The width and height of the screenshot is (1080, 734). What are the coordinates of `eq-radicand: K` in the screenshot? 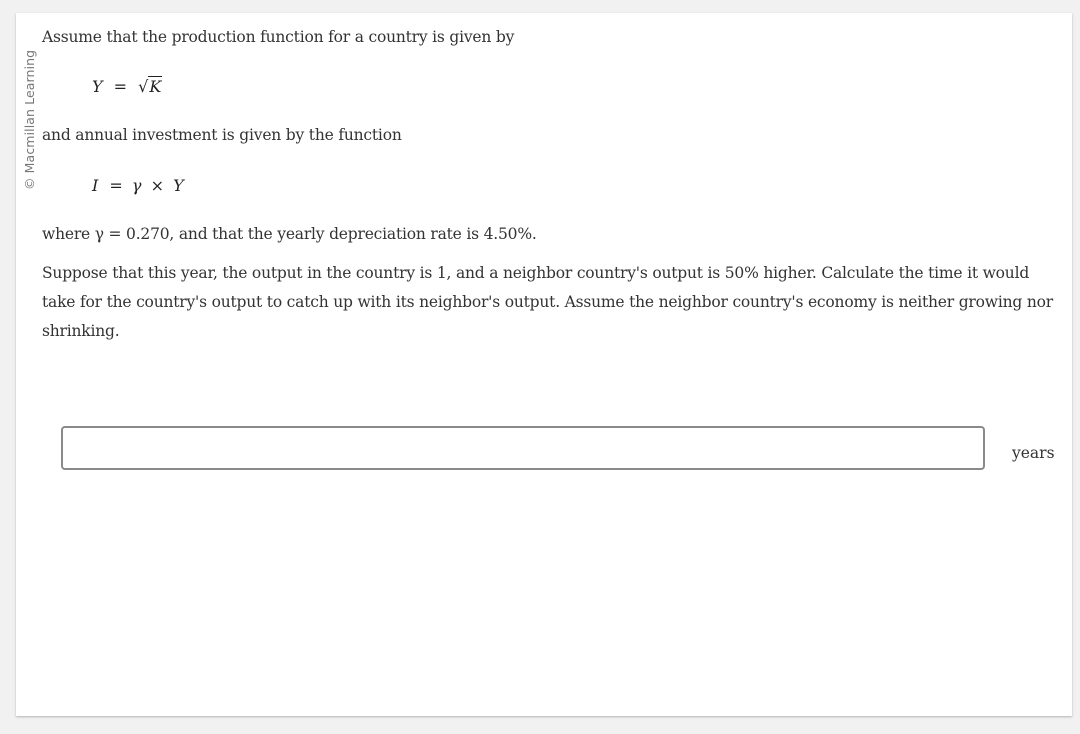 It's located at (155, 86).